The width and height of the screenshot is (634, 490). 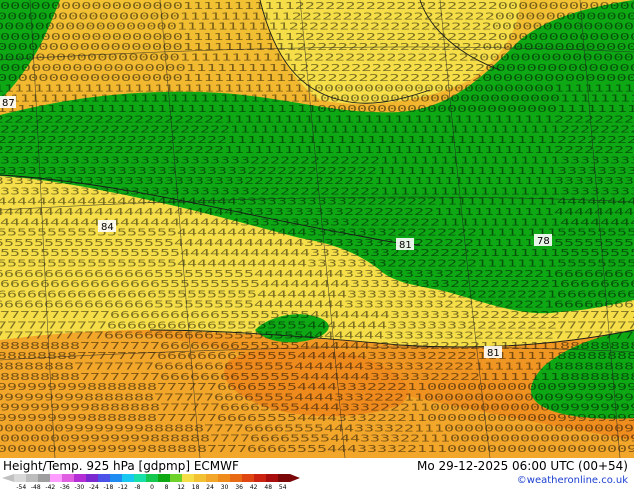 What do you see at coordinates (123, 487) in the screenshot?
I see `legend-tick-label: -12` at bounding box center [123, 487].